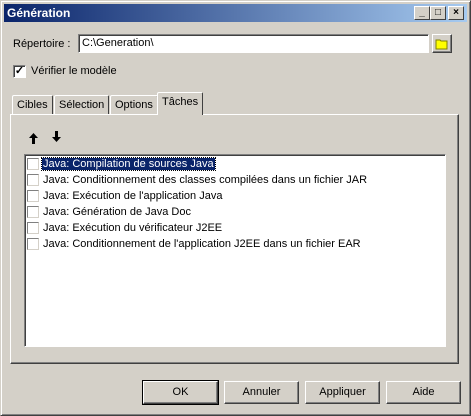 This screenshot has height=416, width=471. I want to click on minimize-icon: _, so click(422, 12).